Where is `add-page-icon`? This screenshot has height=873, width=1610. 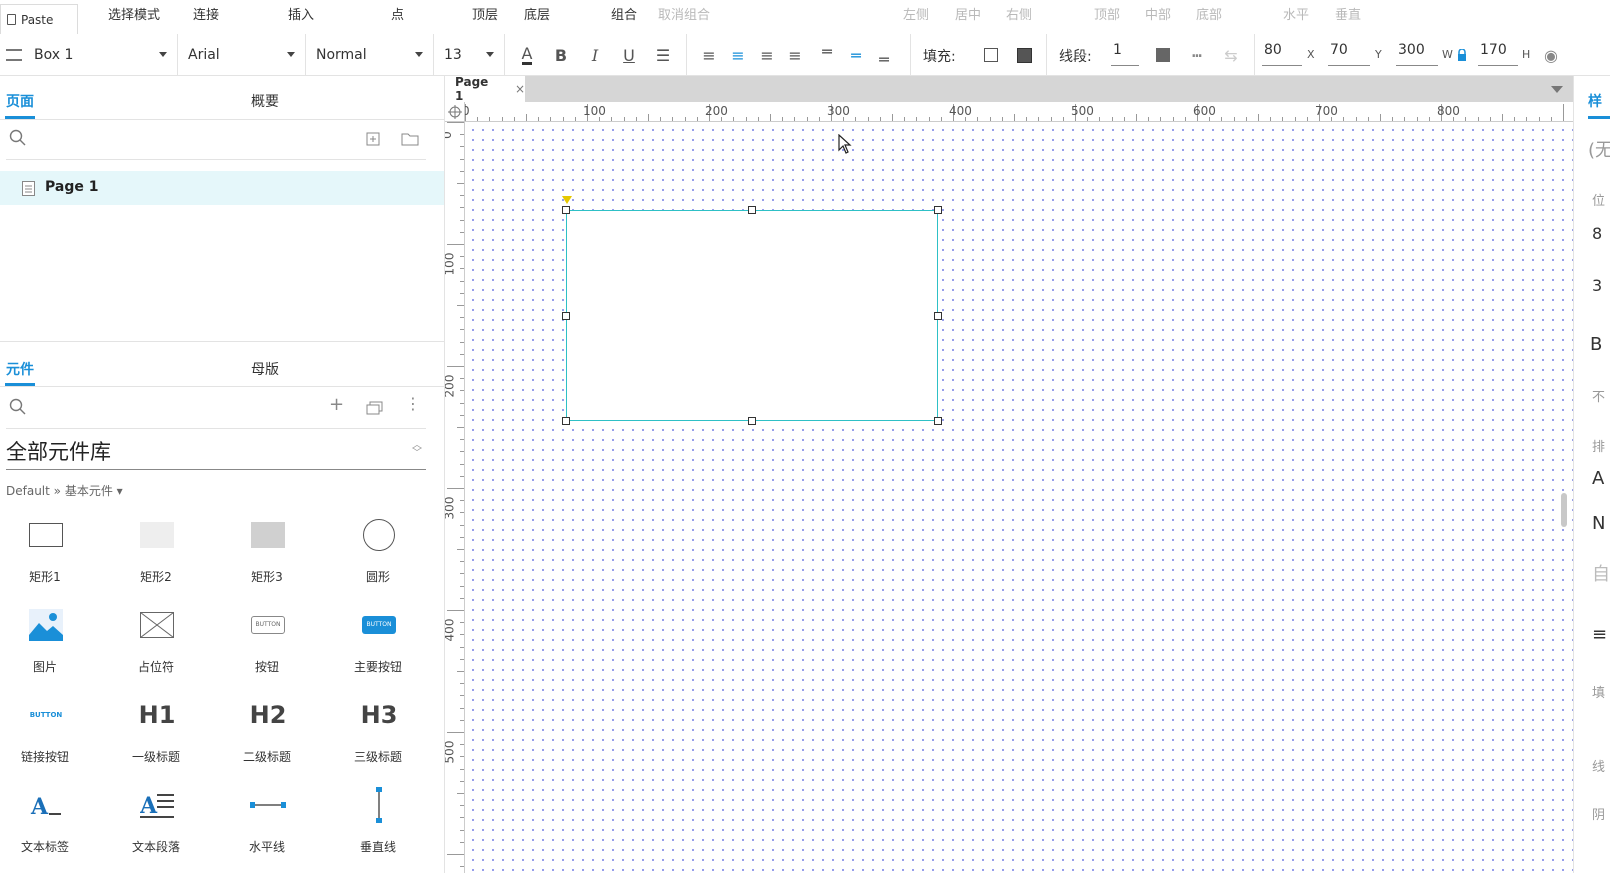
add-page-icon is located at coordinates (373, 140).